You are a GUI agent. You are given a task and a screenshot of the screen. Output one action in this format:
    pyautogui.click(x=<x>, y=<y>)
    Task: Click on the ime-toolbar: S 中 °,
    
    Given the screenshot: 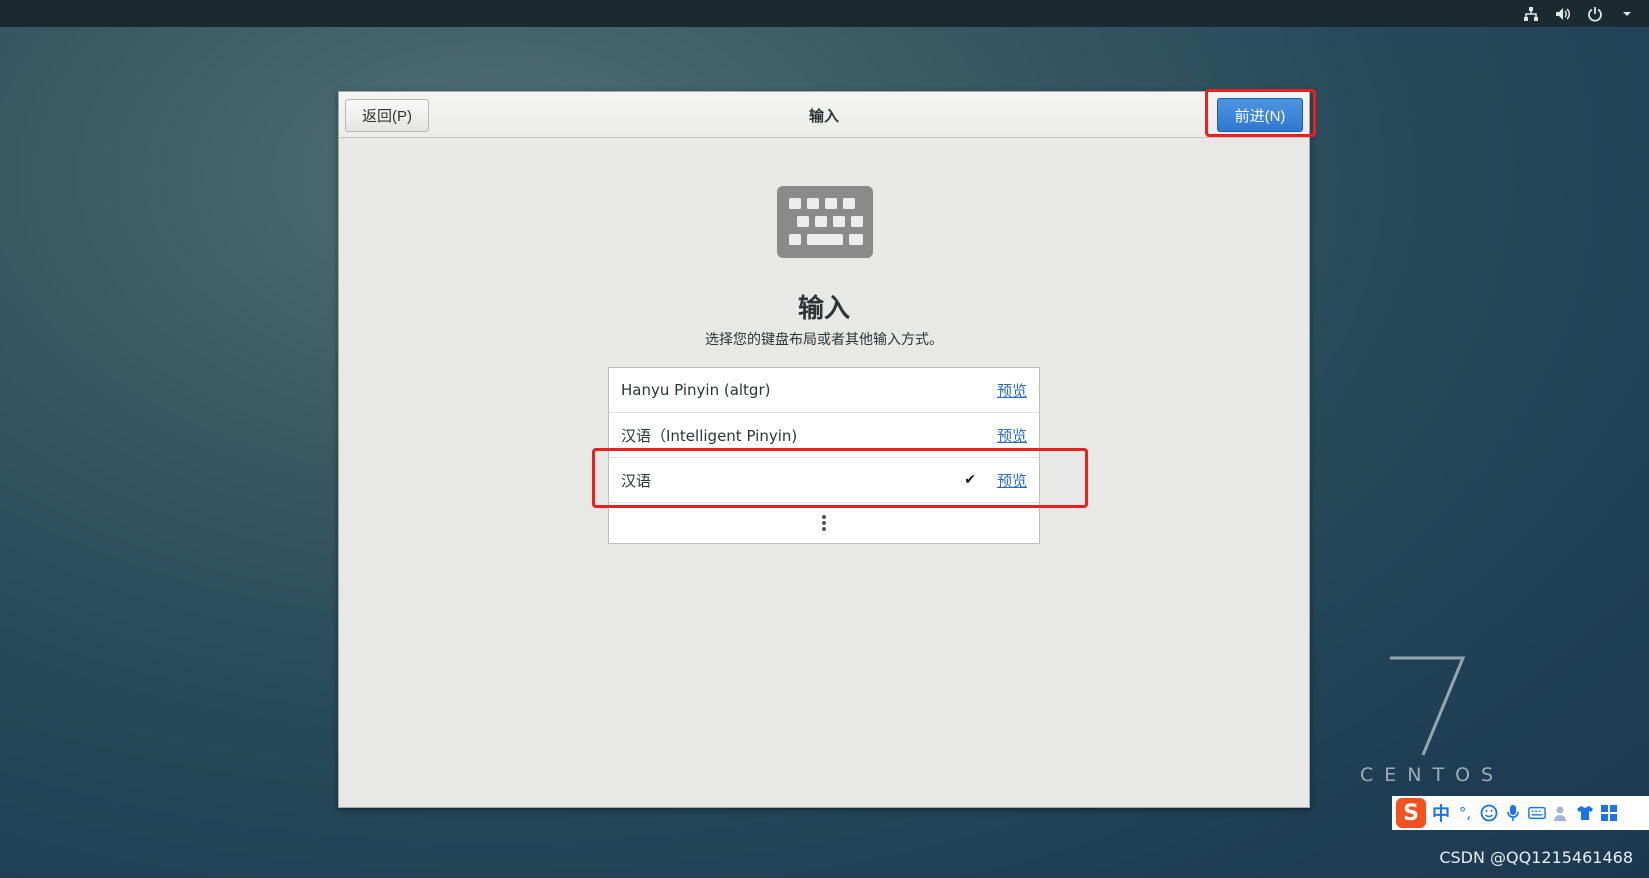 What is the action you would take?
    pyautogui.click(x=1520, y=813)
    